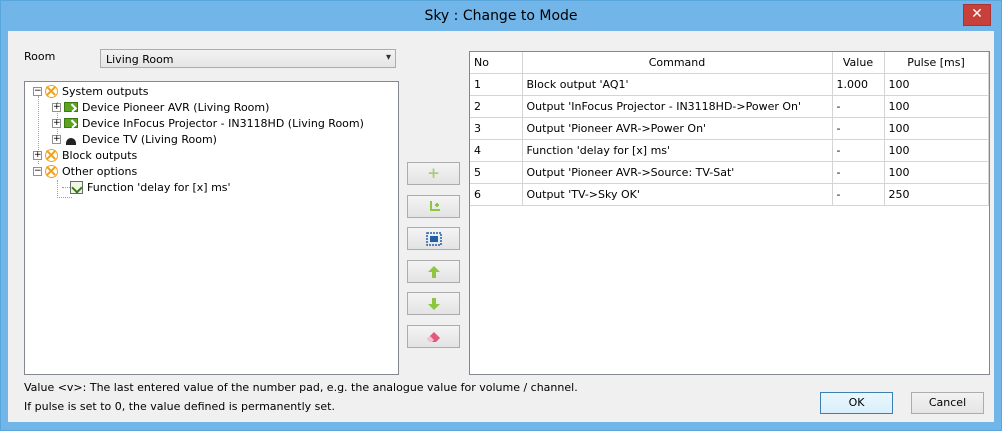 This screenshot has width=1002, height=431. I want to click on column-header-value: Value, so click(858, 63).